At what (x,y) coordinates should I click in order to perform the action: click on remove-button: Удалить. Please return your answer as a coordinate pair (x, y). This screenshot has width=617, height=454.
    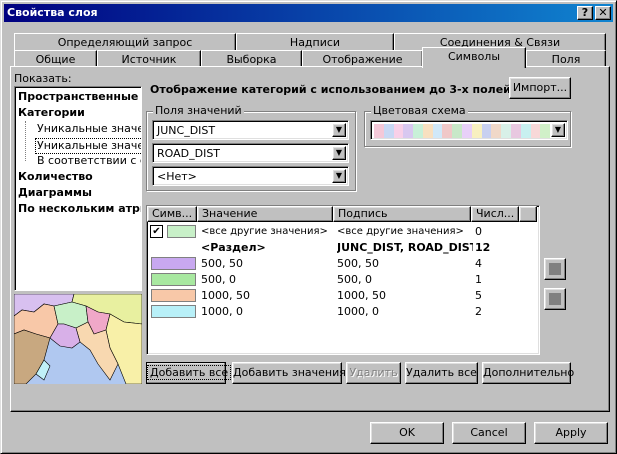
    Looking at the image, I should click on (373, 373).